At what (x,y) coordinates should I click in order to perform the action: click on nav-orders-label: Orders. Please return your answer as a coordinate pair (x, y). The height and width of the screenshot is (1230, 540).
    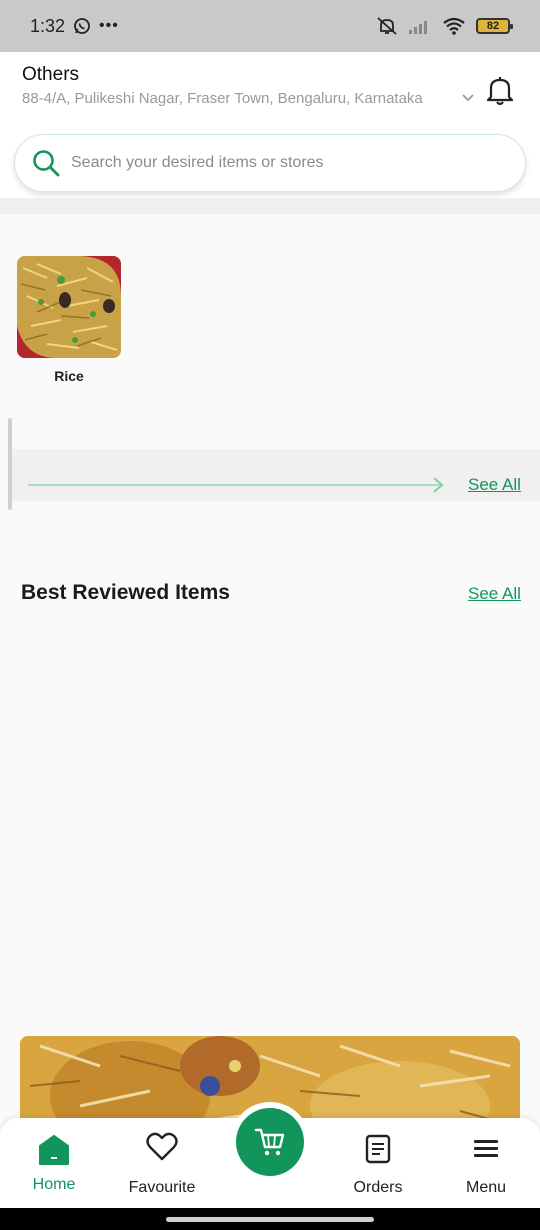
    Looking at the image, I should click on (378, 1187).